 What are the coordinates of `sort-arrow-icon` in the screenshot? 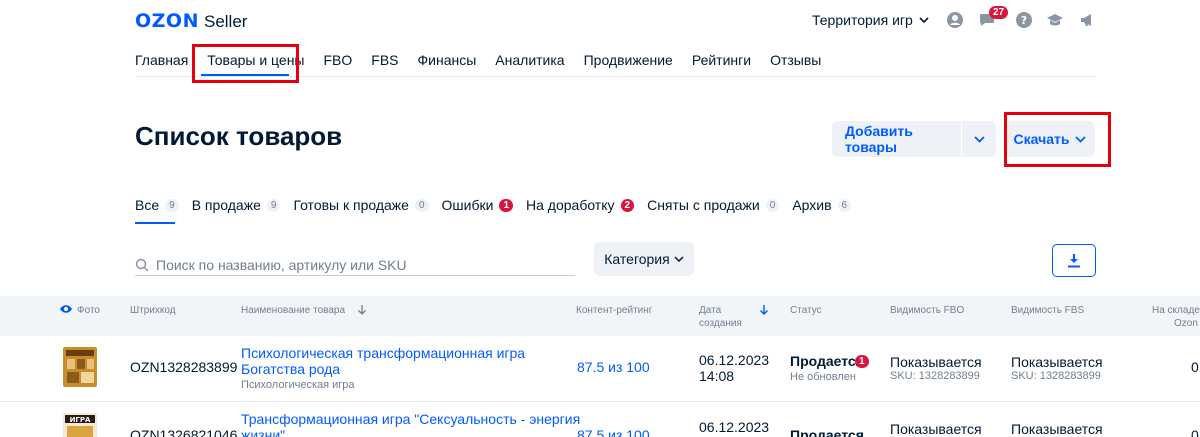 It's located at (362, 310).